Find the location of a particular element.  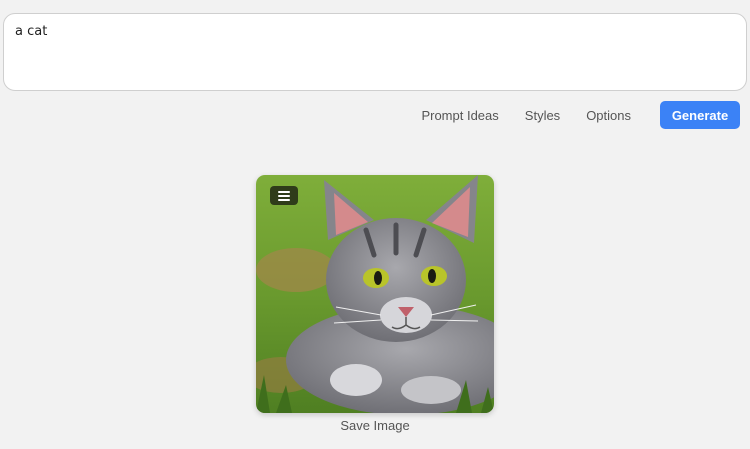

image-menu-button is located at coordinates (284, 195).